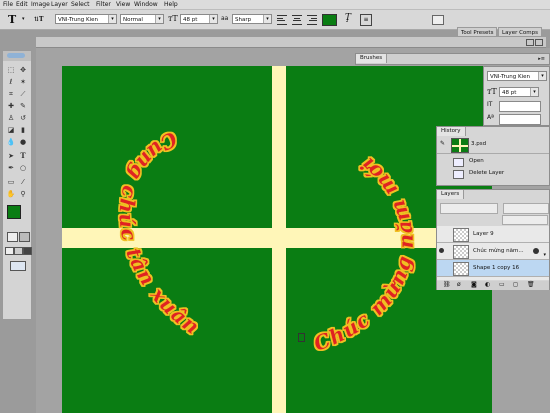  I want to click on menu-layer: Layer, so click(59, 4).